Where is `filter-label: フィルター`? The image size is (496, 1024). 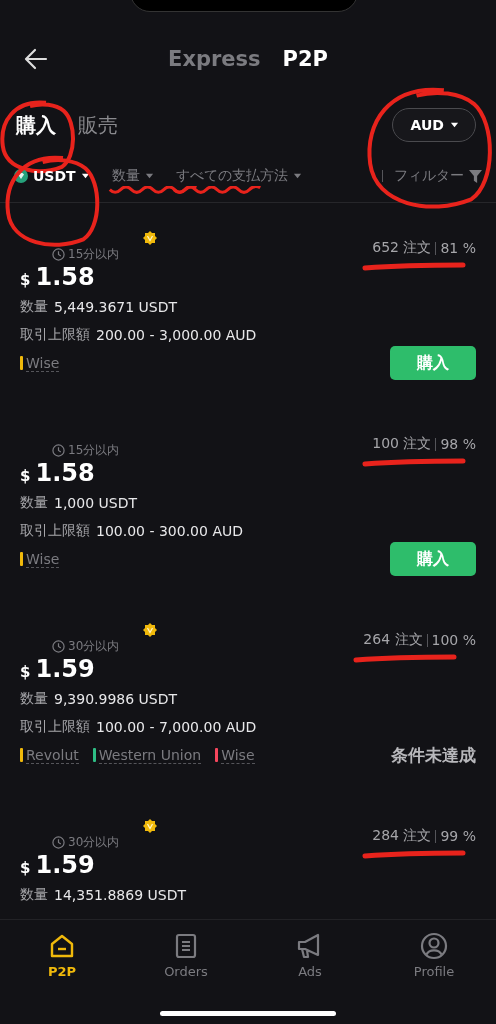
filter-label: フィルター is located at coordinates (429, 176).